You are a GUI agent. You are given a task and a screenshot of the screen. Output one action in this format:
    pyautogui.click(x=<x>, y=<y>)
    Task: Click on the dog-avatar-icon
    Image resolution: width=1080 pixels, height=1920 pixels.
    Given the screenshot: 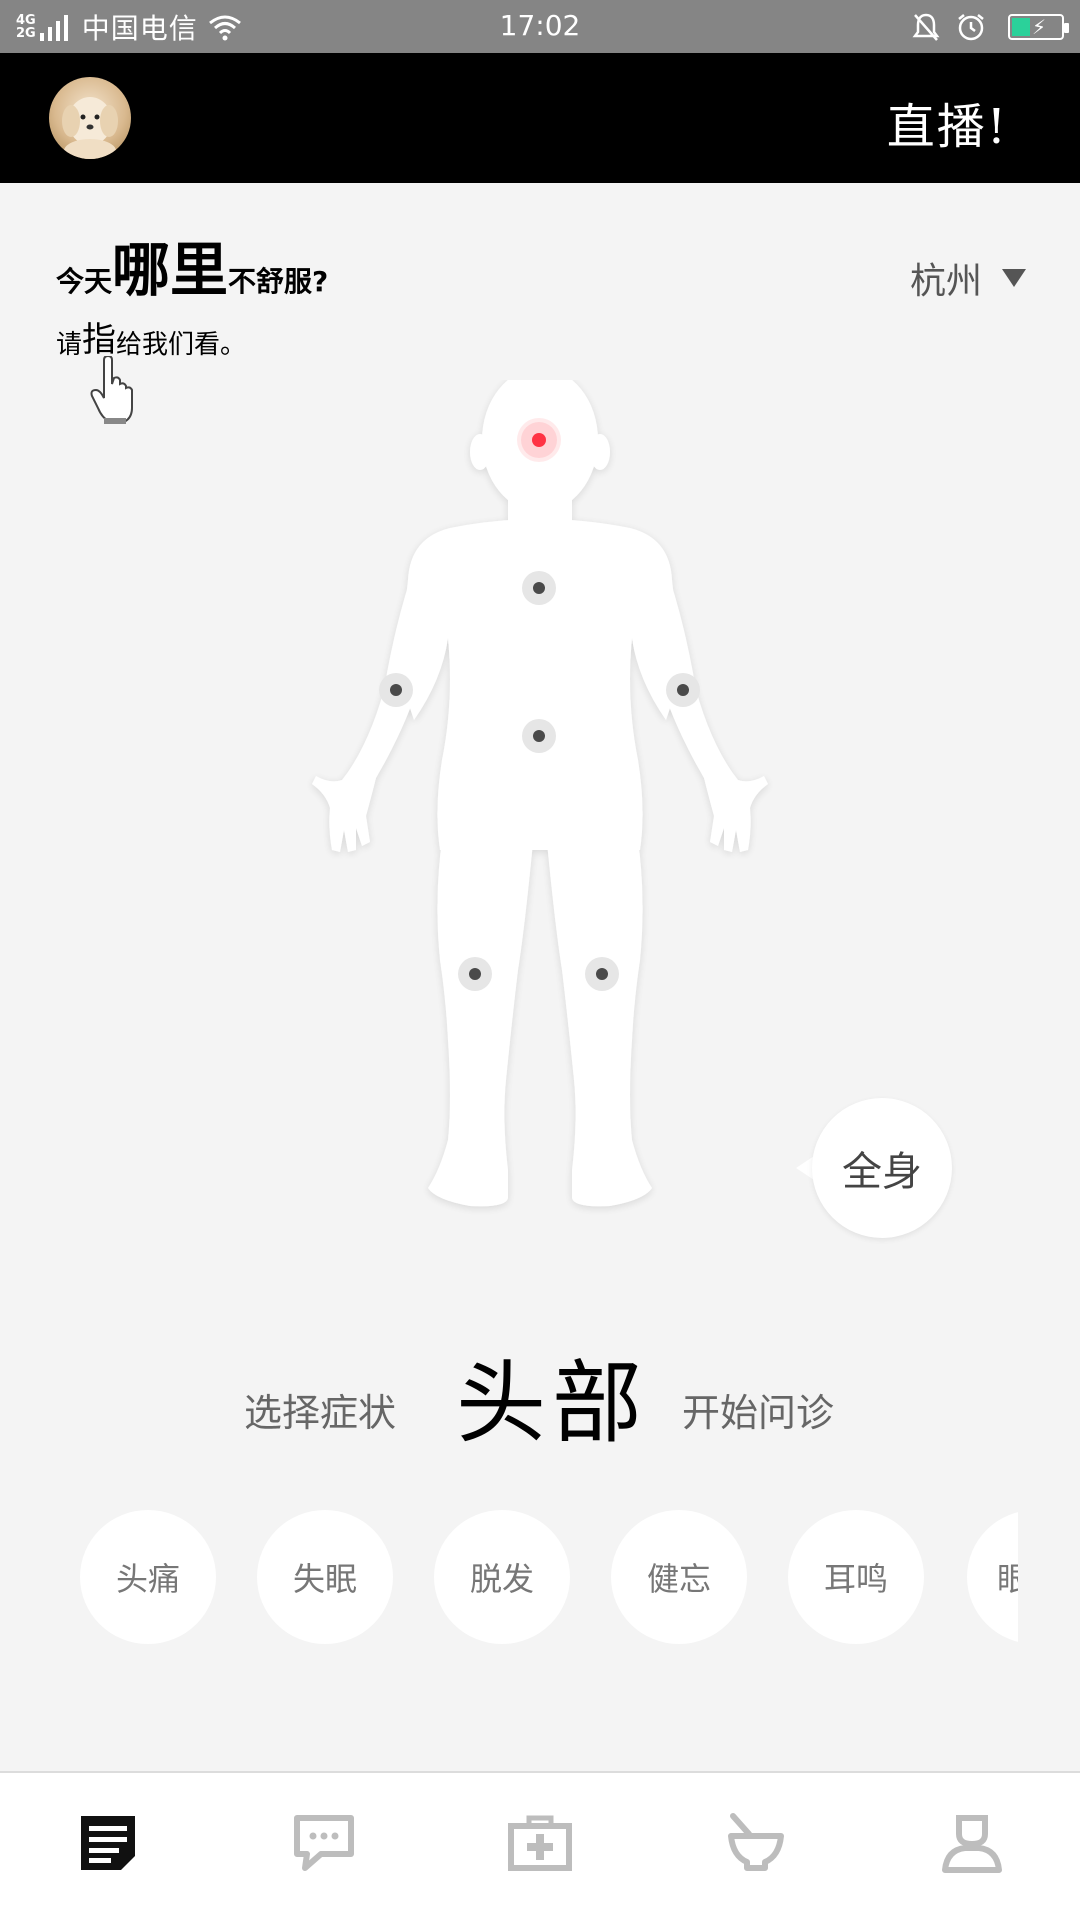 What is the action you would take?
    pyautogui.click(x=90, y=128)
    